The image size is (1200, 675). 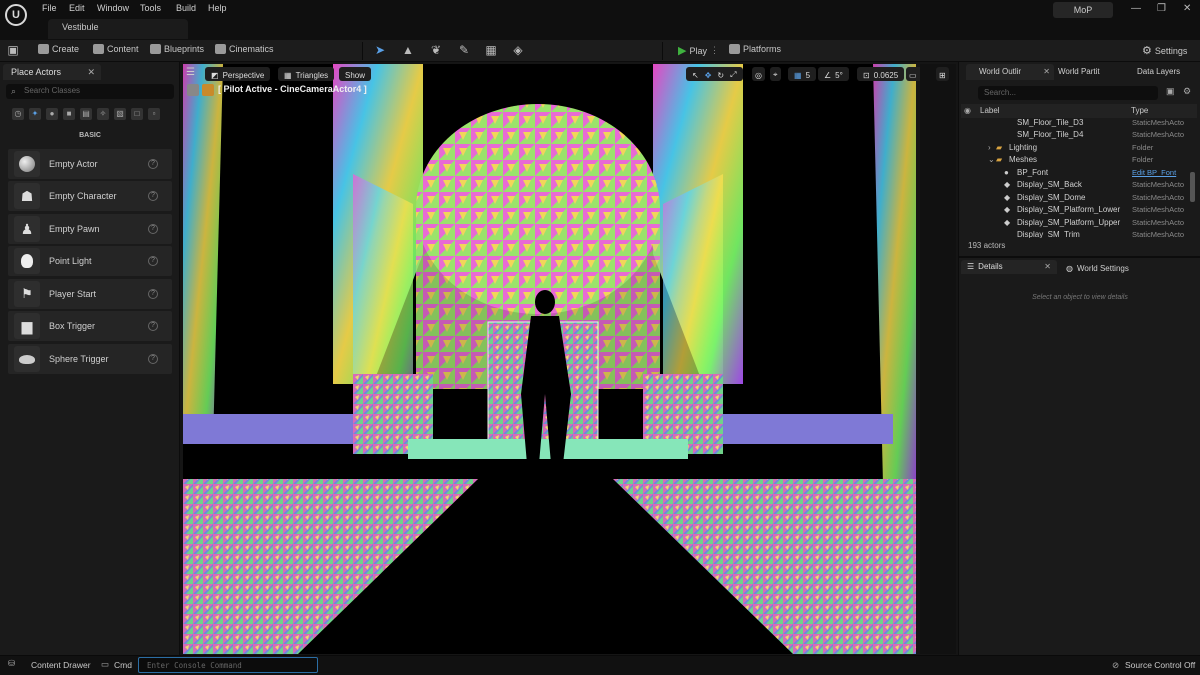 I want to click on recent-icon: ◷, so click(x=18, y=114).